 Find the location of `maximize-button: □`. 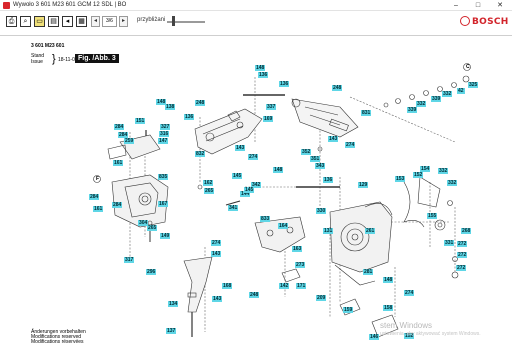

maximize-button: □ is located at coordinates (478, 5).